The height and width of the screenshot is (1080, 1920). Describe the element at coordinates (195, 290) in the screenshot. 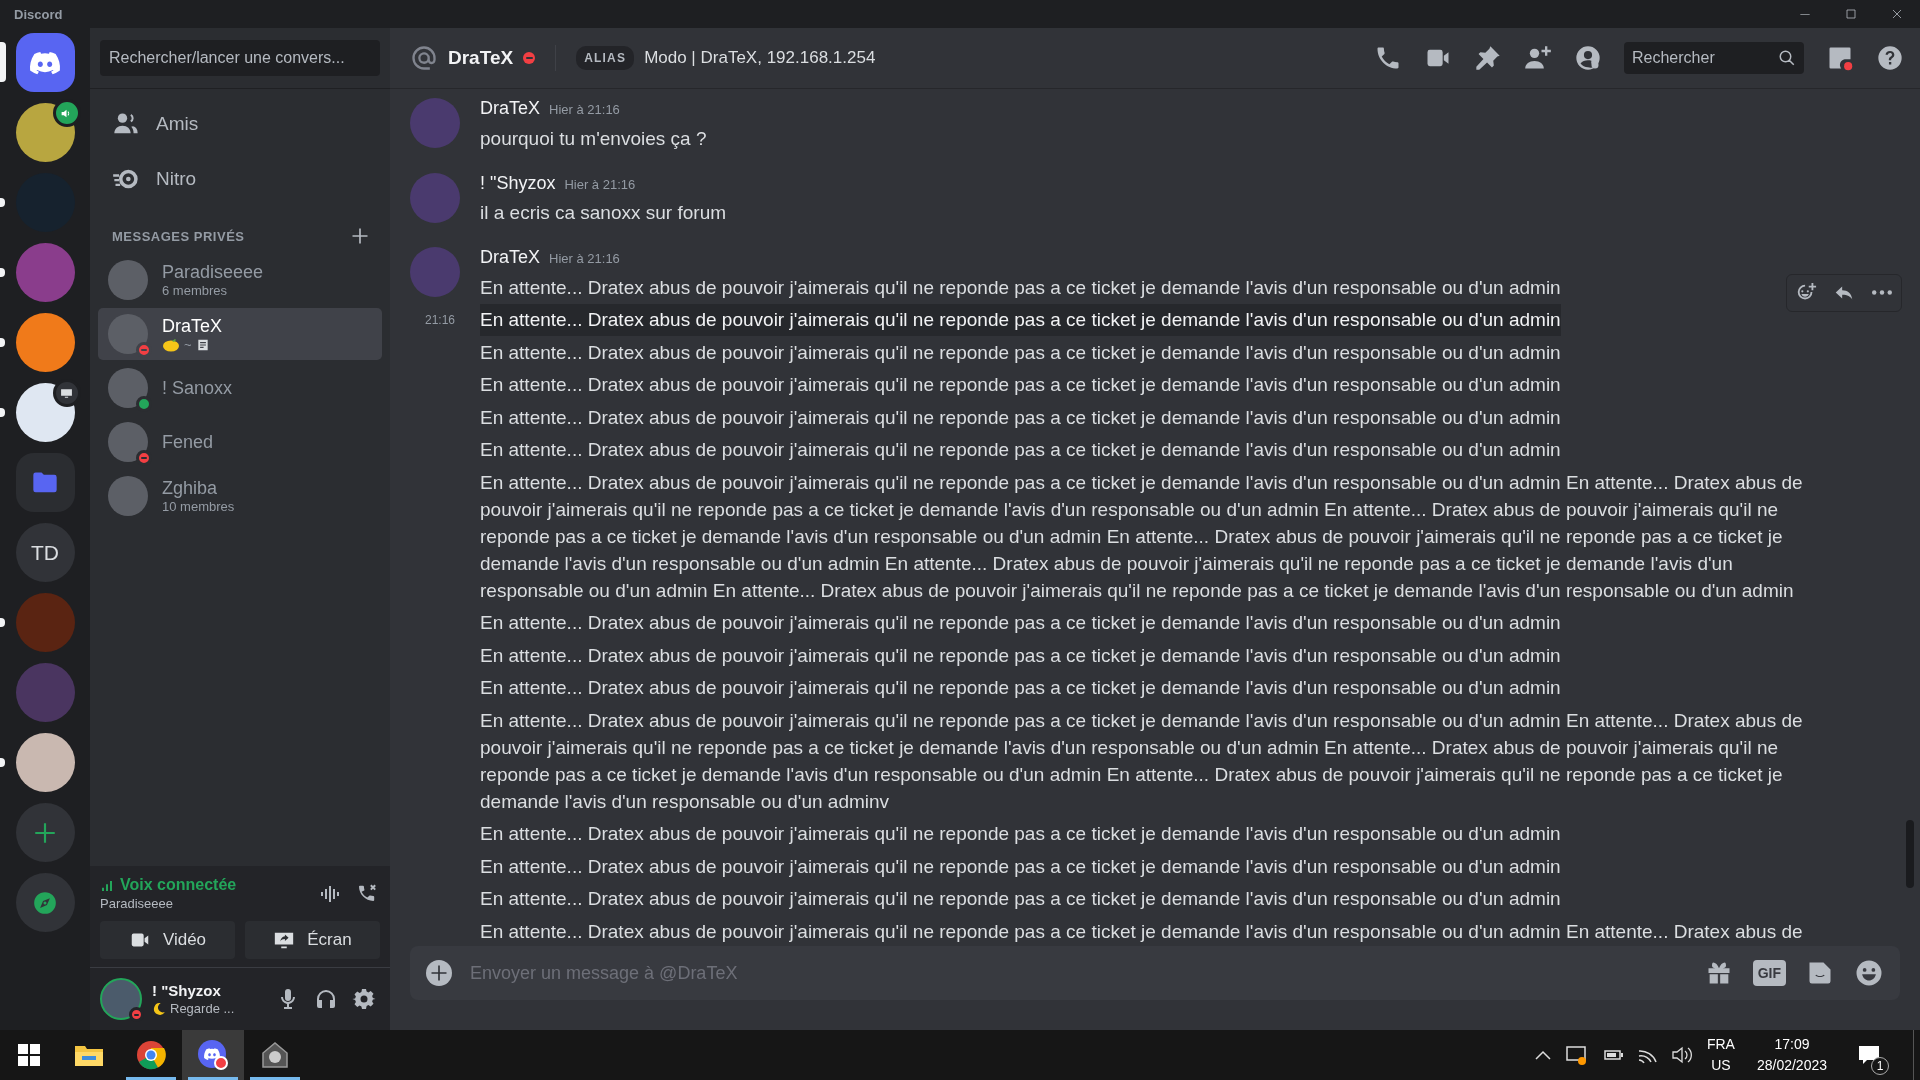

I see `member-count: 6 membres` at that location.